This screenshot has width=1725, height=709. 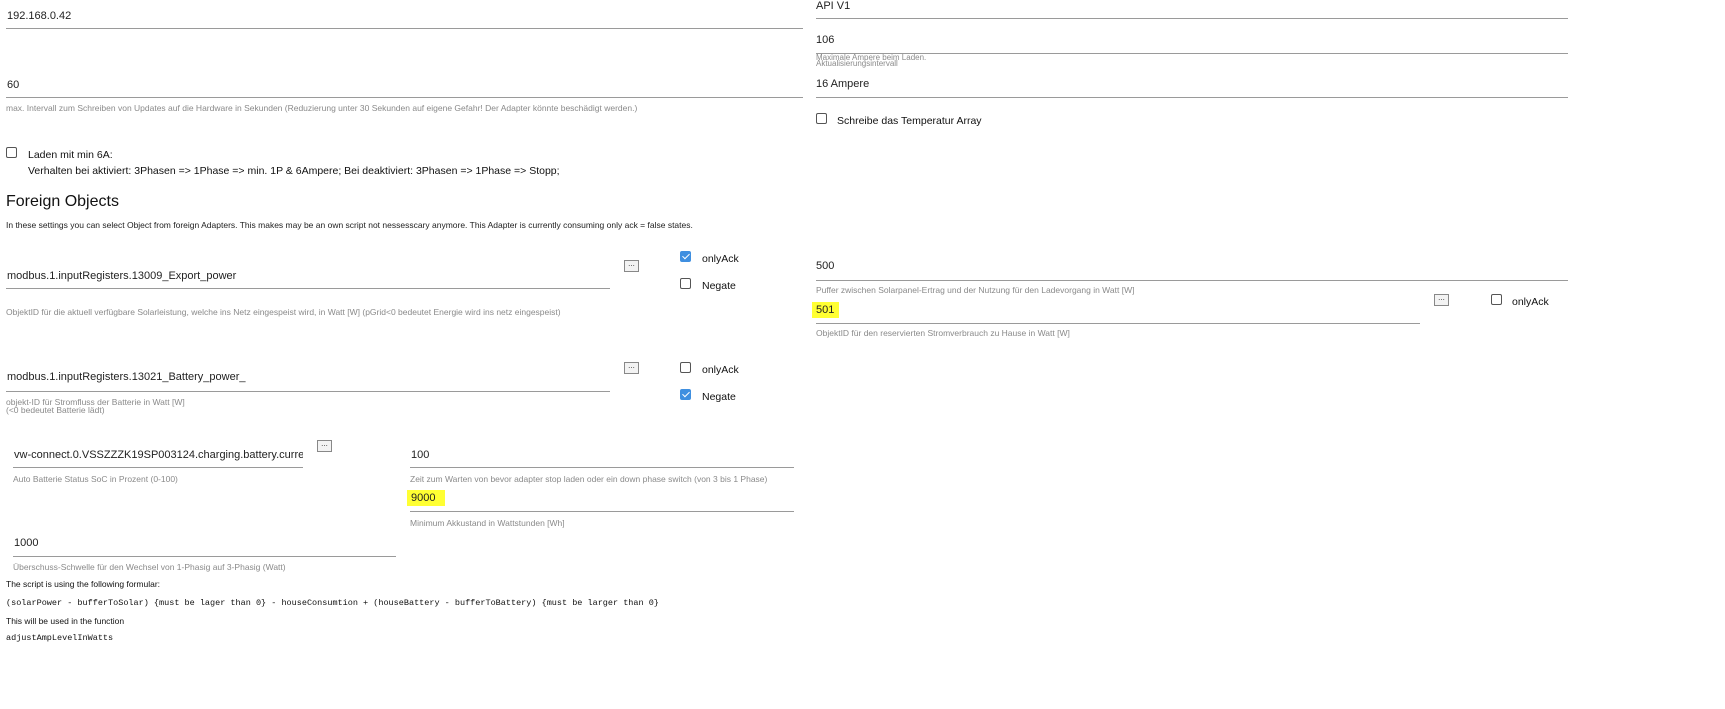 What do you see at coordinates (39, 16) in the screenshot?
I see `ip-input: 192.168.0.42` at bounding box center [39, 16].